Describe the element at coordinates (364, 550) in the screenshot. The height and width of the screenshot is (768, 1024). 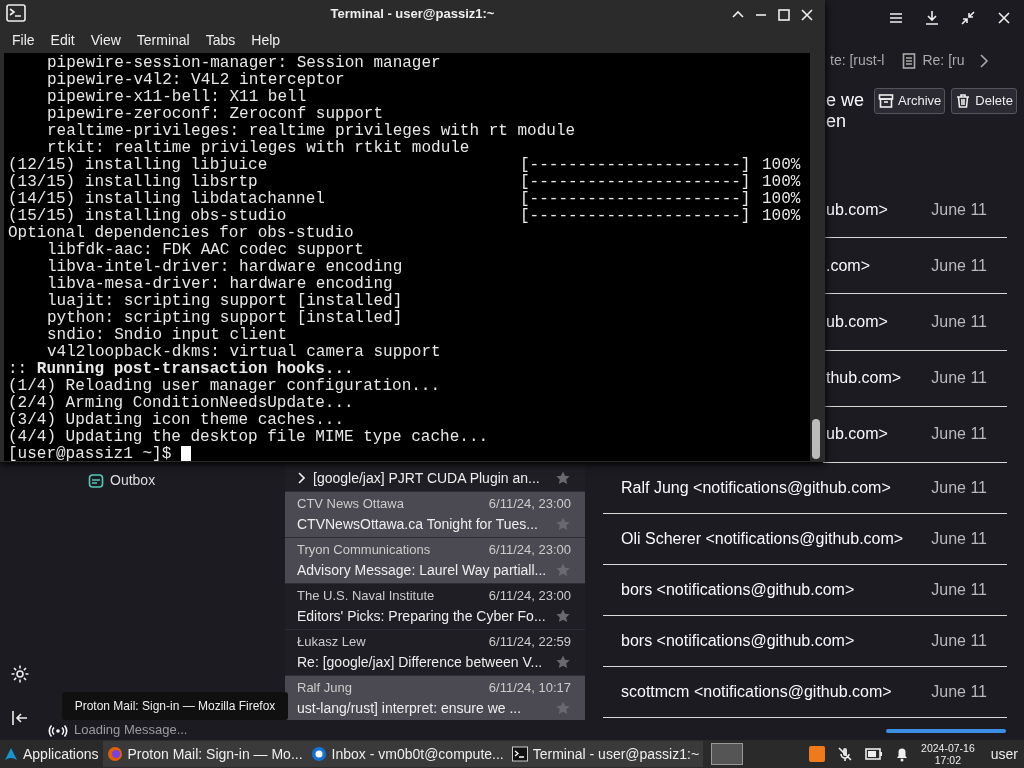
I see `sender-text: Tryon Communications` at that location.